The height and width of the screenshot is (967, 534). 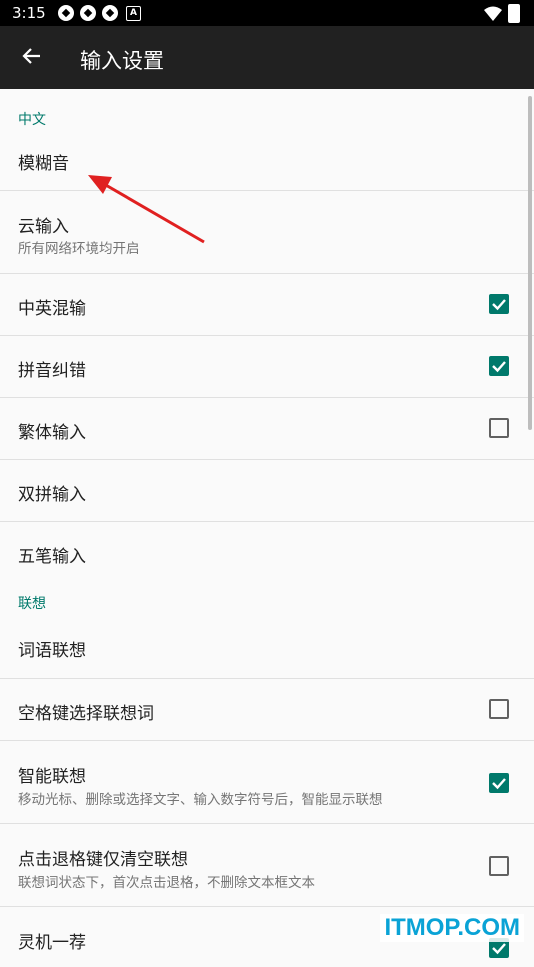 What do you see at coordinates (267, 57) in the screenshot?
I see `app-bar: 输入设置` at bounding box center [267, 57].